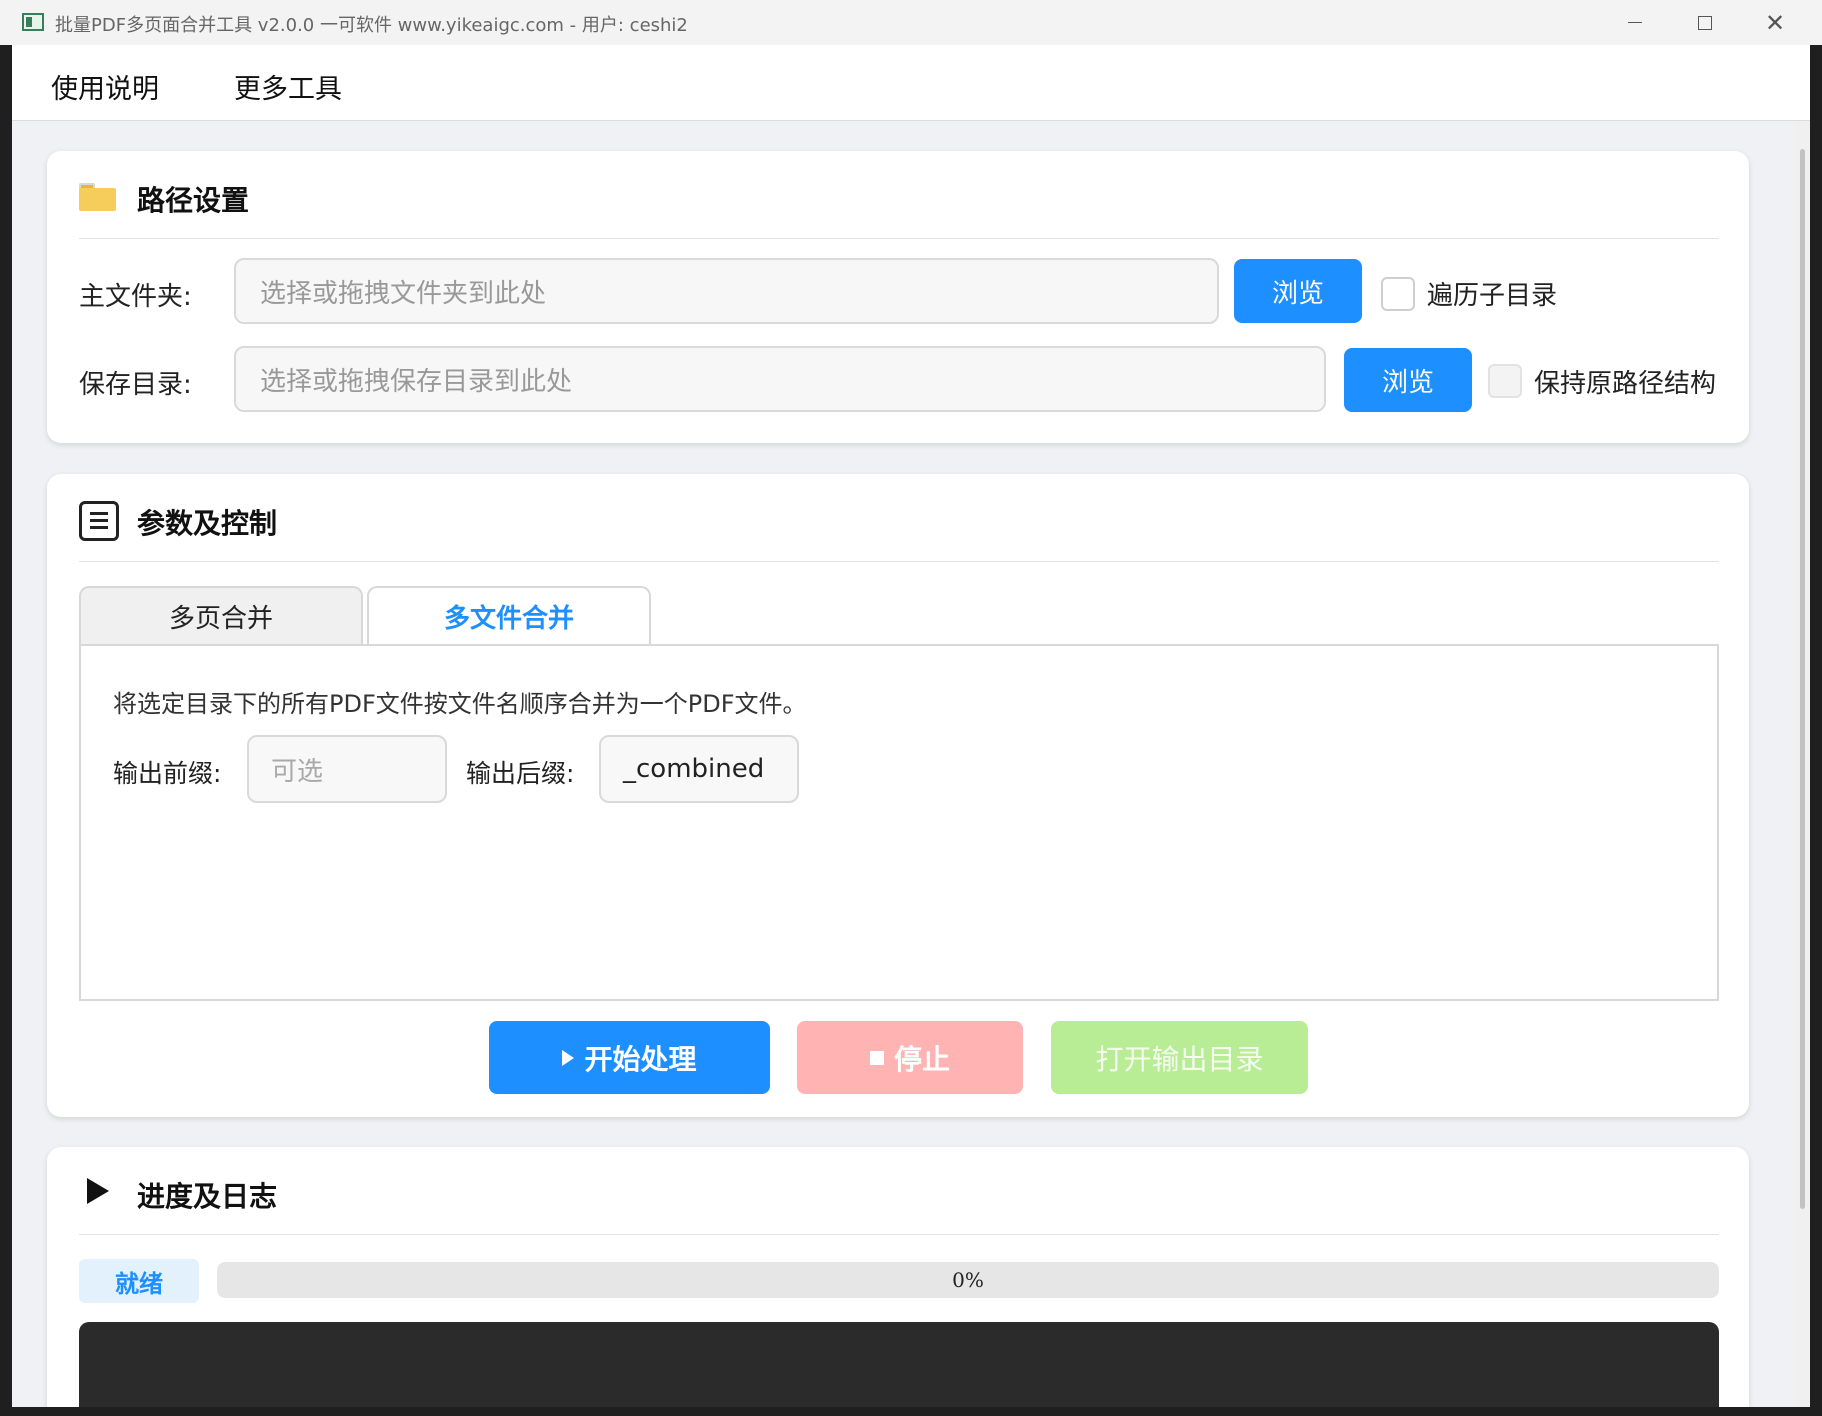 The height and width of the screenshot is (1416, 1822). I want to click on minimize-button, so click(1635, 22).